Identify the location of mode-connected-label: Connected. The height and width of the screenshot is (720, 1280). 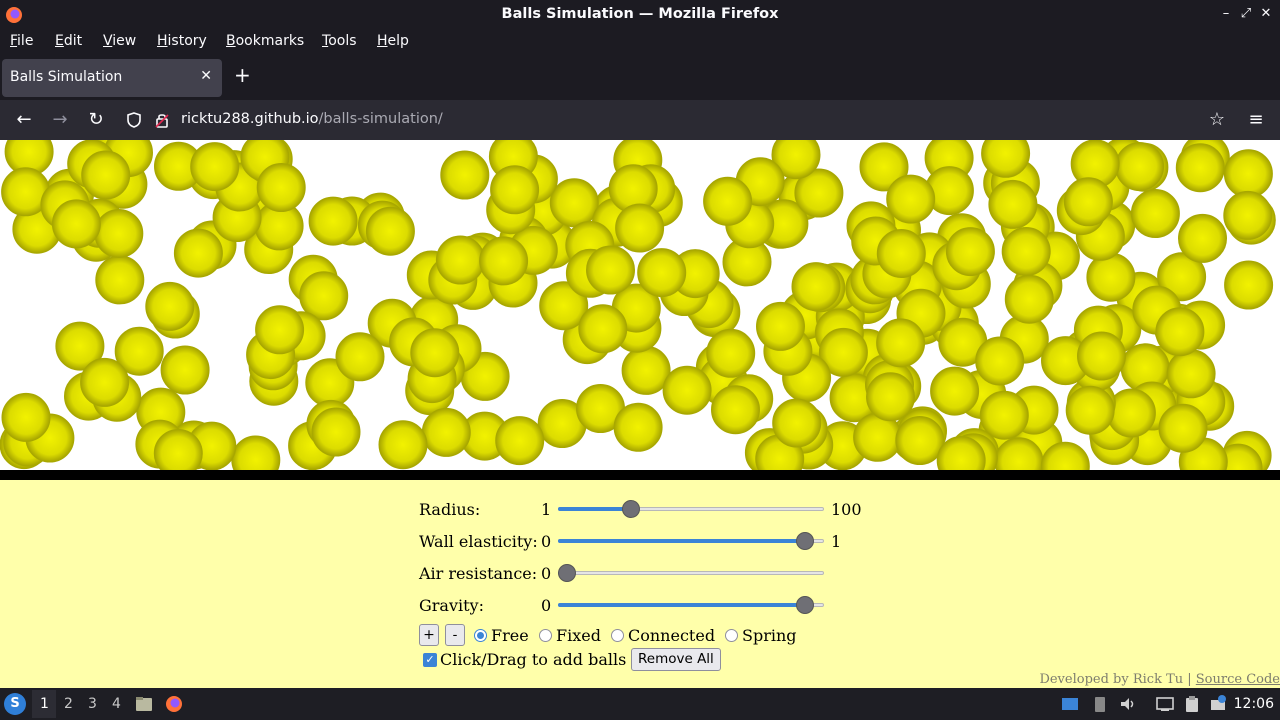
(671, 635).